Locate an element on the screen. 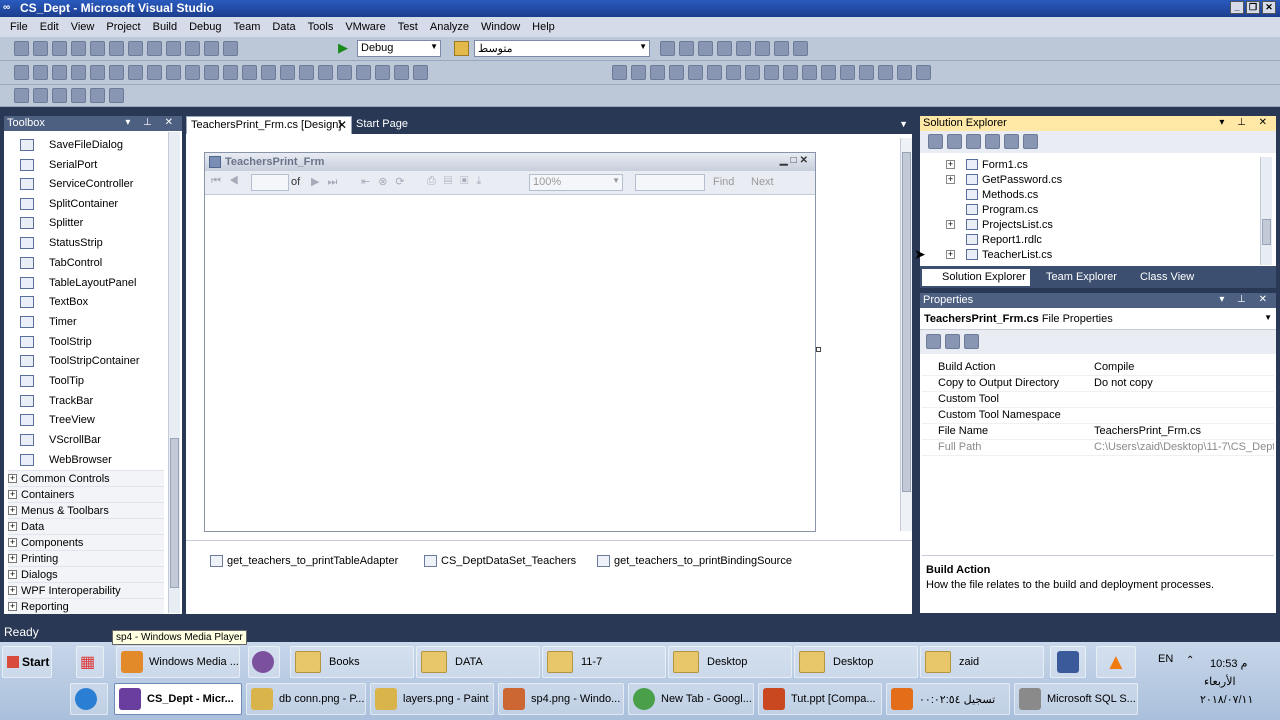 This screenshot has height=720, width=1280. property-row: File Name TeachersPrint_Frm.cs is located at coordinates (1098, 432).